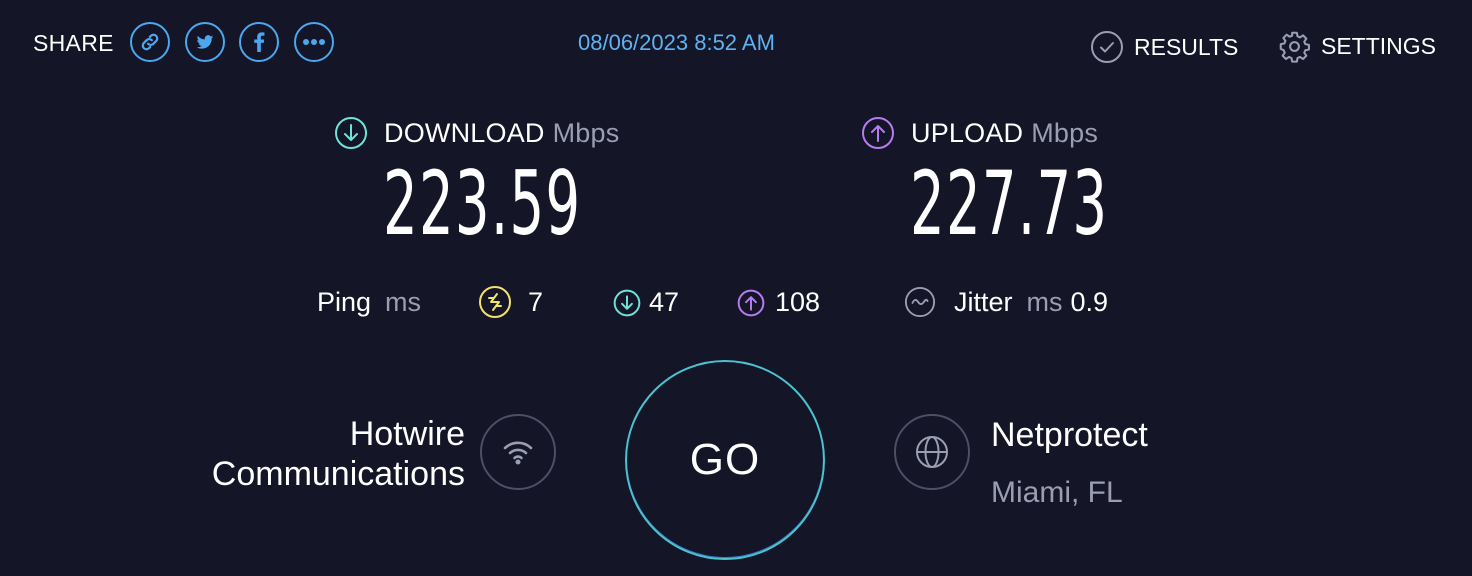 The width and height of the screenshot is (1472, 576). What do you see at coordinates (407, 434) in the screenshot?
I see `isp-name-line1: Hotwire` at bounding box center [407, 434].